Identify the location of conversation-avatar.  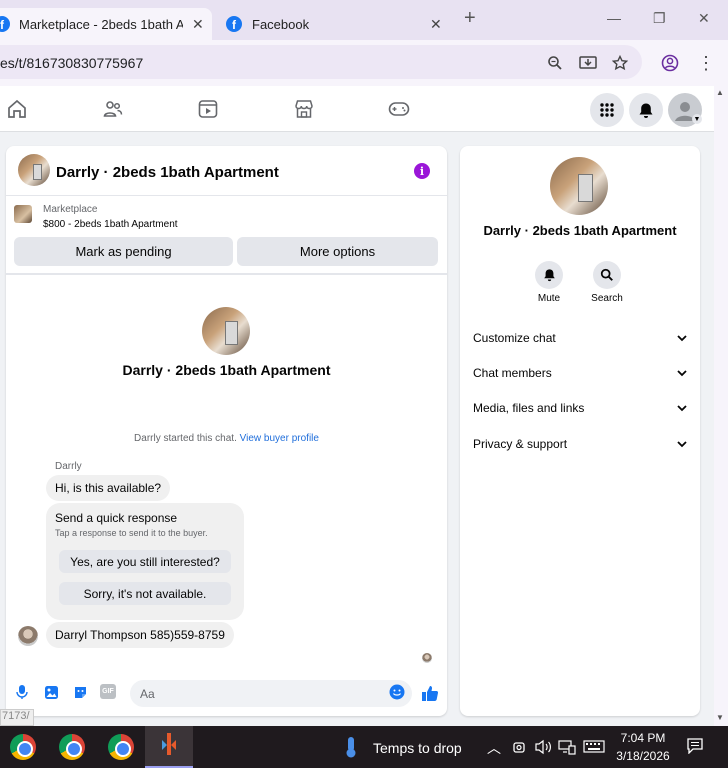
(226, 331).